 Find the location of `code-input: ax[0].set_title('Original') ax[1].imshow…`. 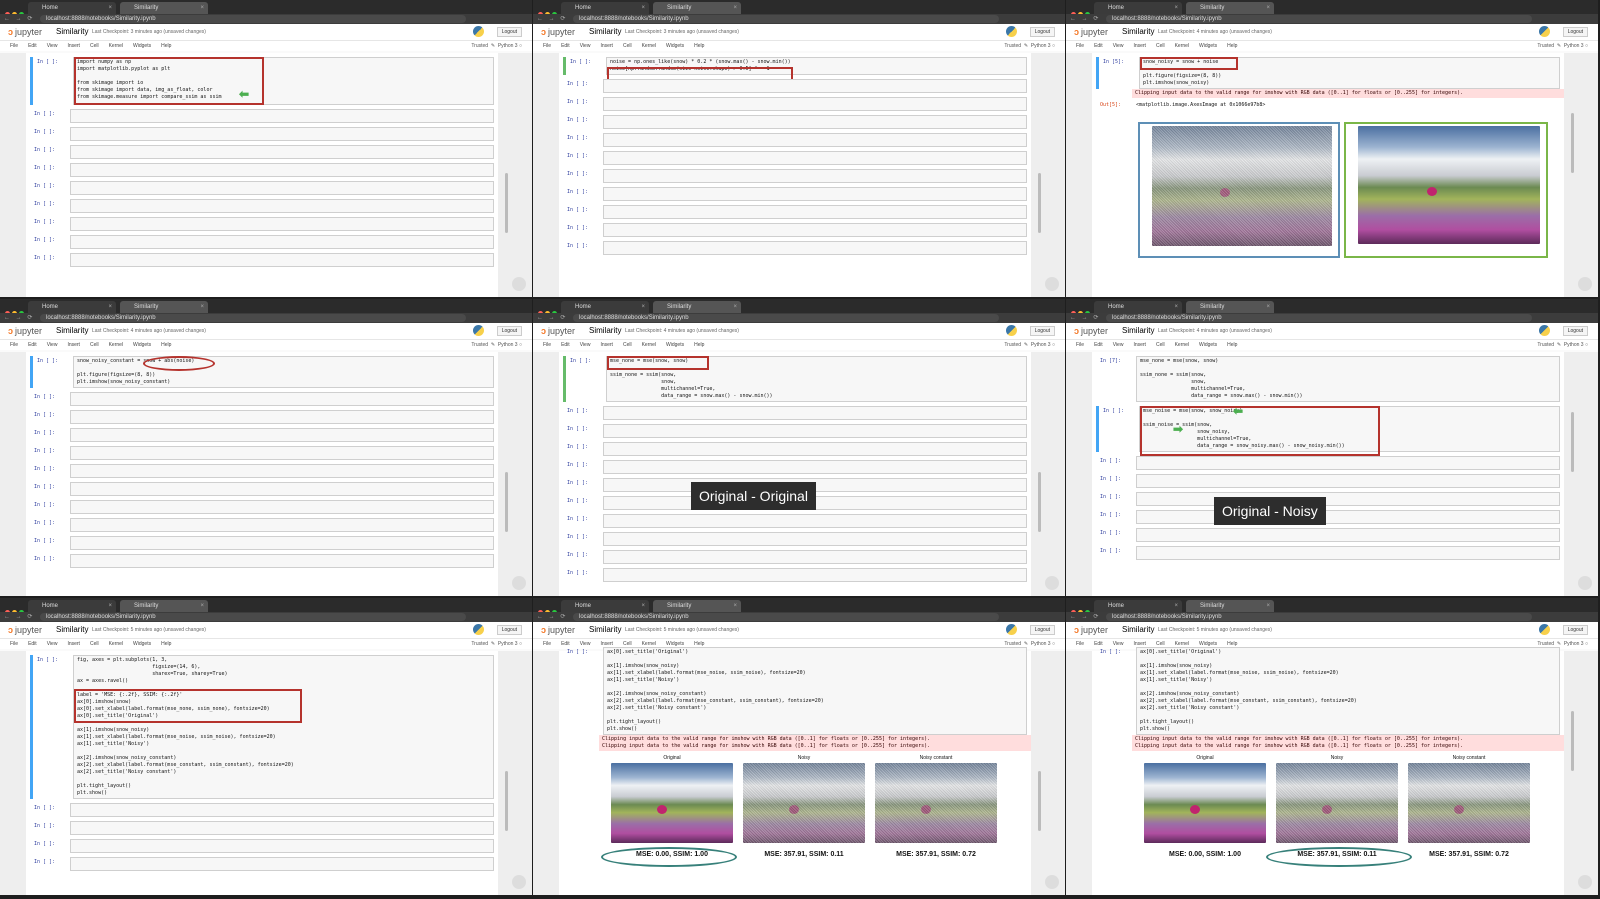

code-input: ax[0].set_title('Original') ax[1].imshow… is located at coordinates (1348, 691).